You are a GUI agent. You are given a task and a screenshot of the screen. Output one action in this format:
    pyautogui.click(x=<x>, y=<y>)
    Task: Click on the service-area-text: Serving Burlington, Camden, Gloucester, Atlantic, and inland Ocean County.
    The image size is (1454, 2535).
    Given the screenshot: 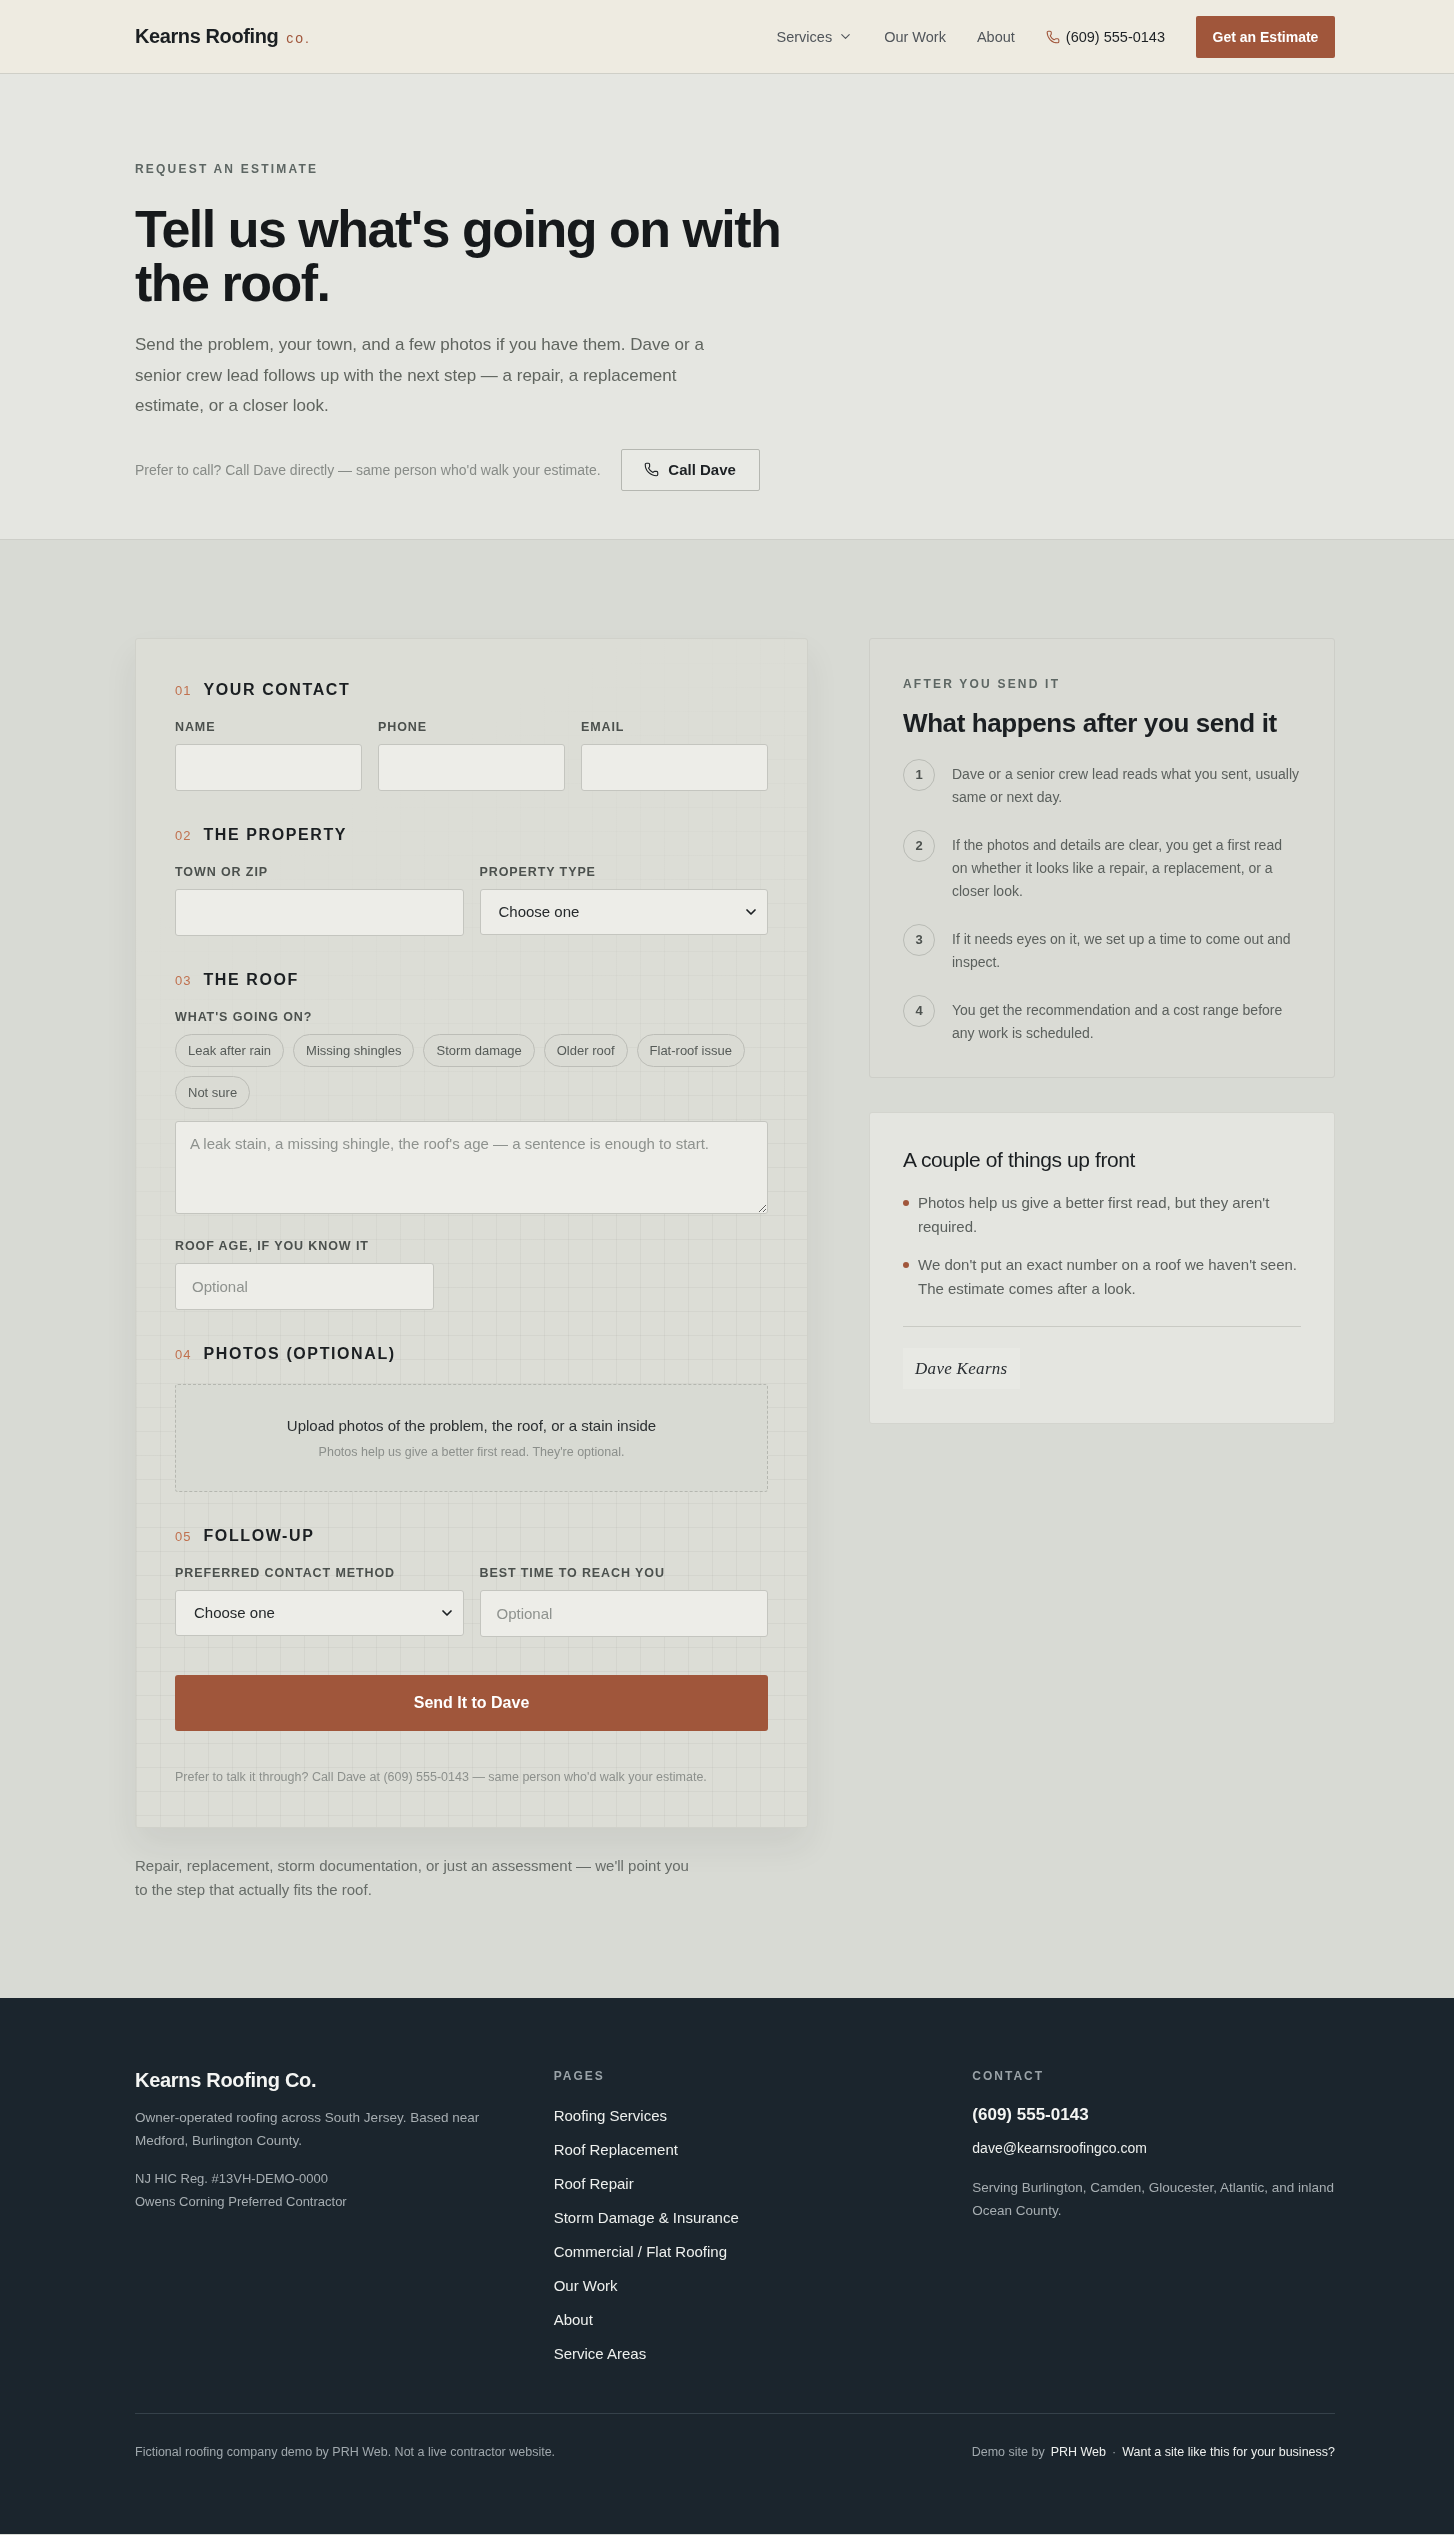 What is the action you would take?
    pyautogui.click(x=1153, y=2199)
    